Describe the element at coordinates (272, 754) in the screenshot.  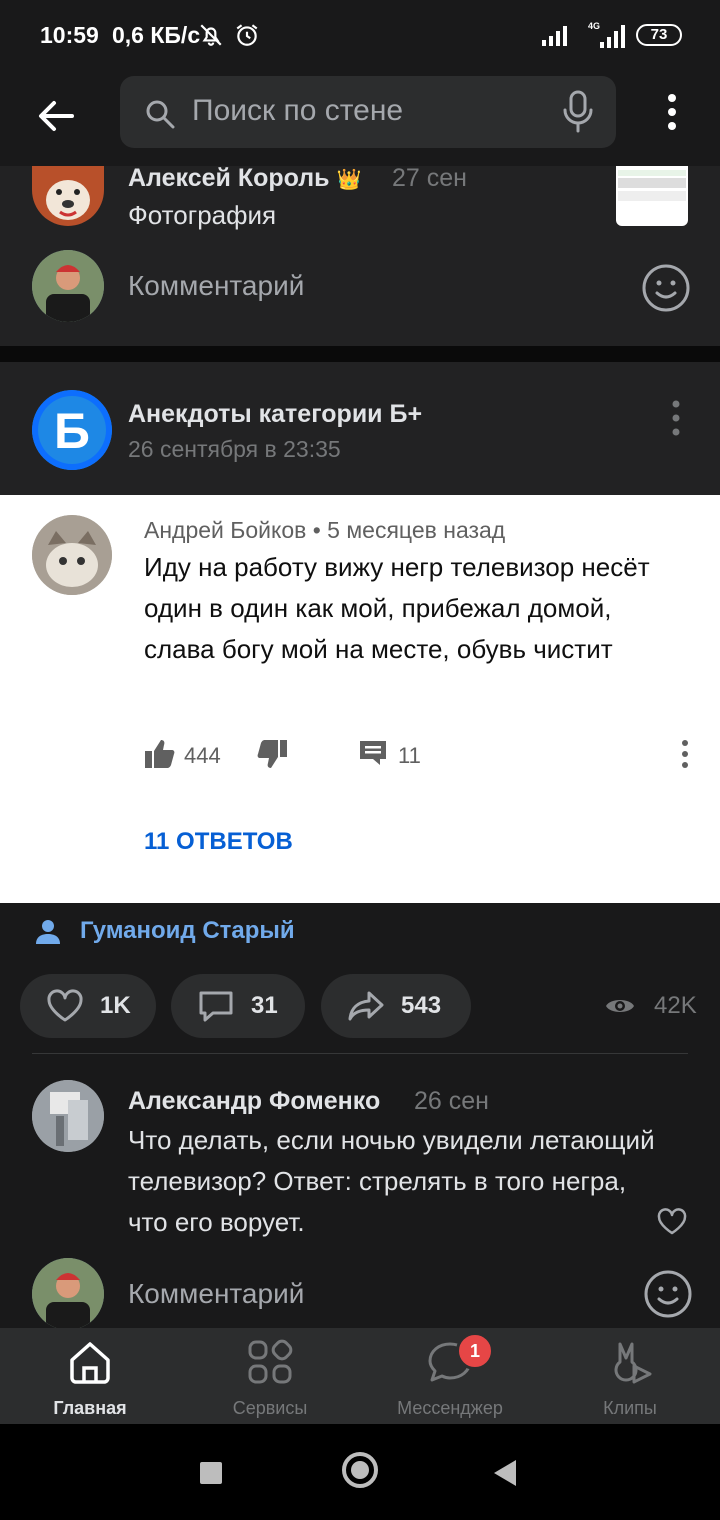
I see `thumbs-down-icon` at that location.